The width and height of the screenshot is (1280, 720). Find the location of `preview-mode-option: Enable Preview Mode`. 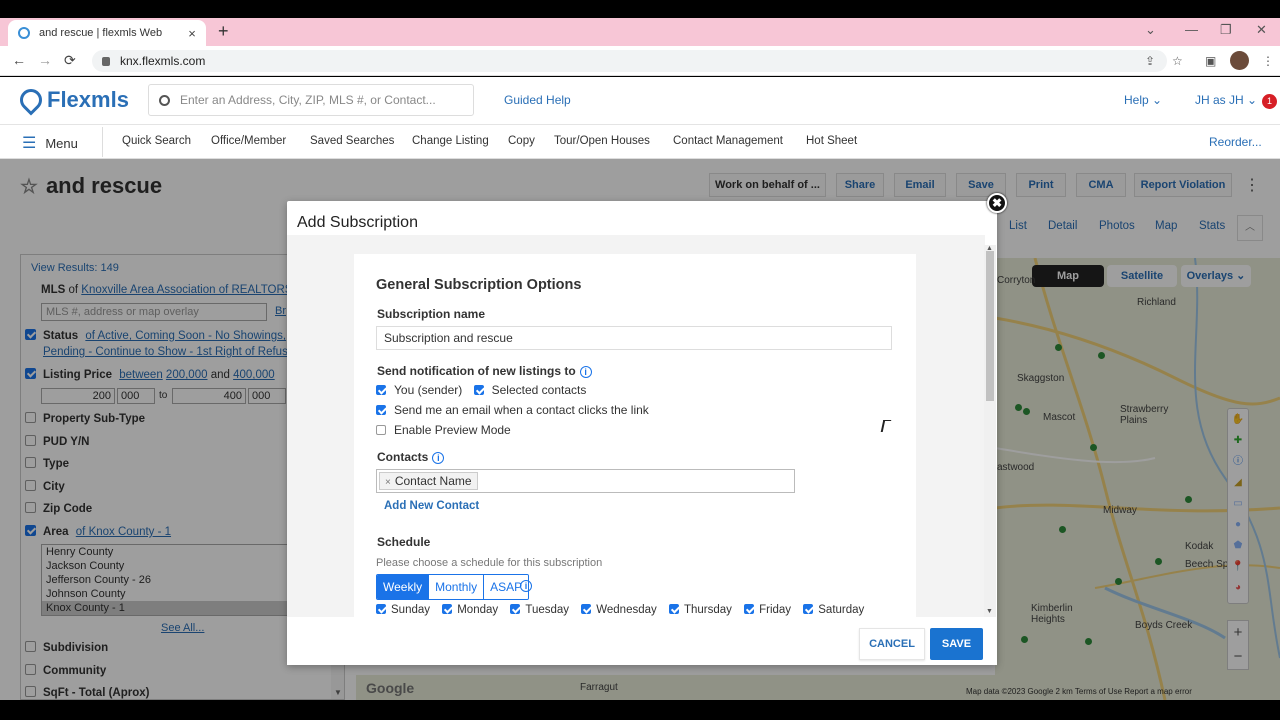

preview-mode-option: Enable Preview Mode is located at coordinates (443, 430).